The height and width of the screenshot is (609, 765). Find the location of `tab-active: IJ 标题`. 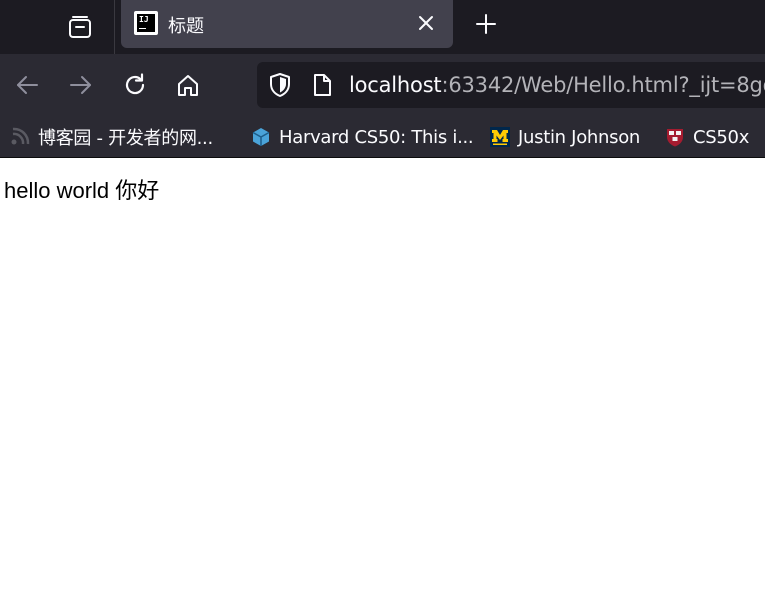

tab-active: IJ 标题 is located at coordinates (287, 24).